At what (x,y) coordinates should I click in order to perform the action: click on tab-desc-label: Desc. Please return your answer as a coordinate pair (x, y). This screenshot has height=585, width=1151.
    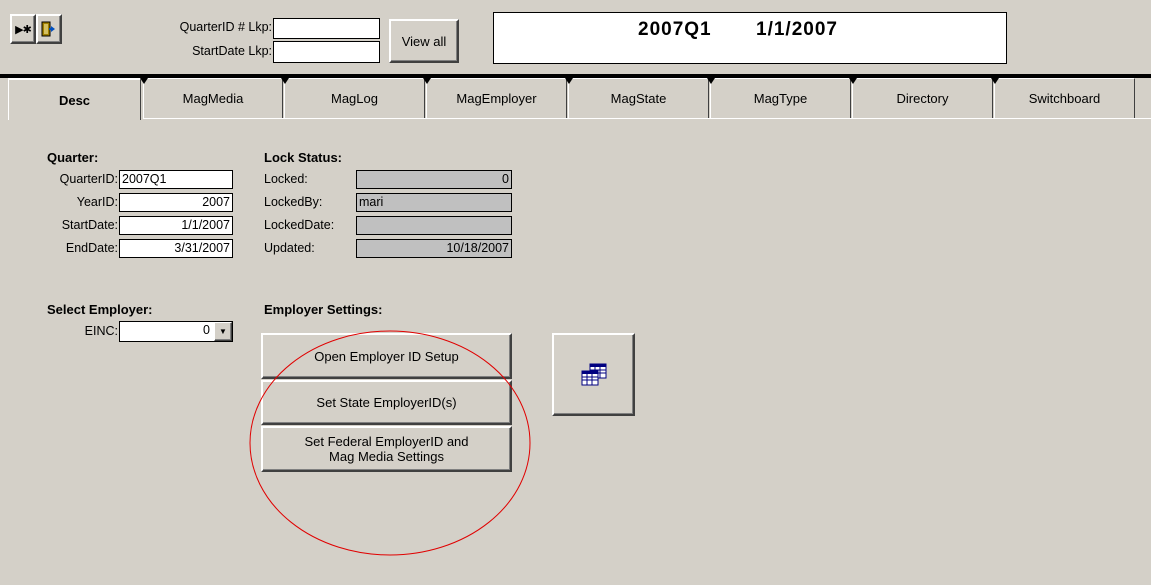
    Looking at the image, I should click on (74, 100).